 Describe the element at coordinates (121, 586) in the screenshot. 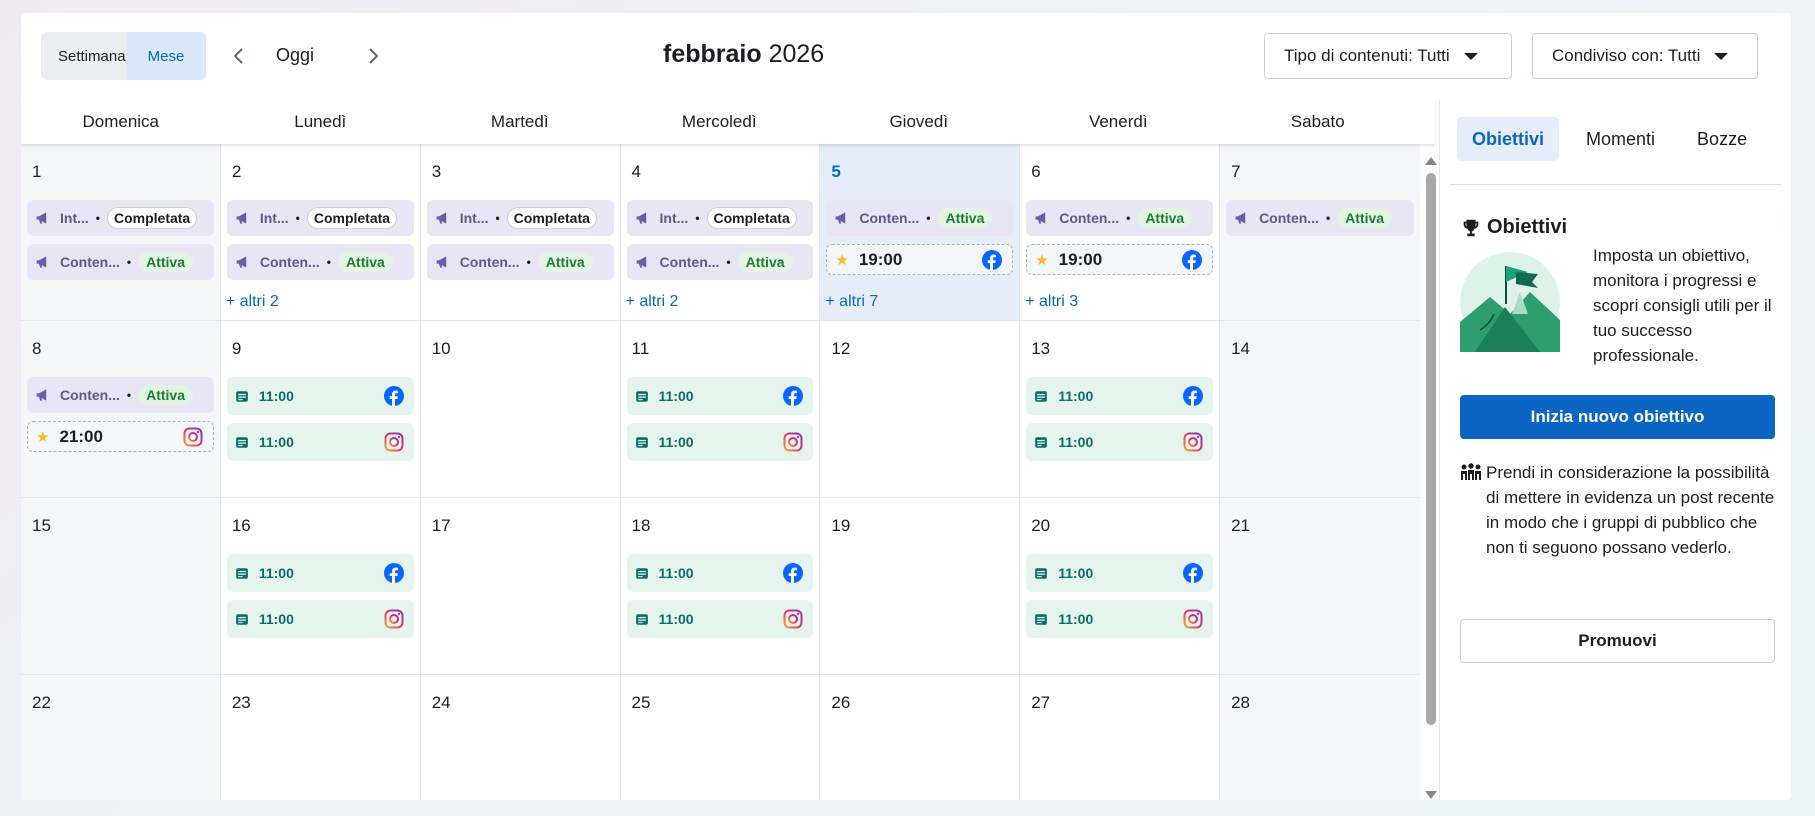

I see `day-cell: 15` at that location.